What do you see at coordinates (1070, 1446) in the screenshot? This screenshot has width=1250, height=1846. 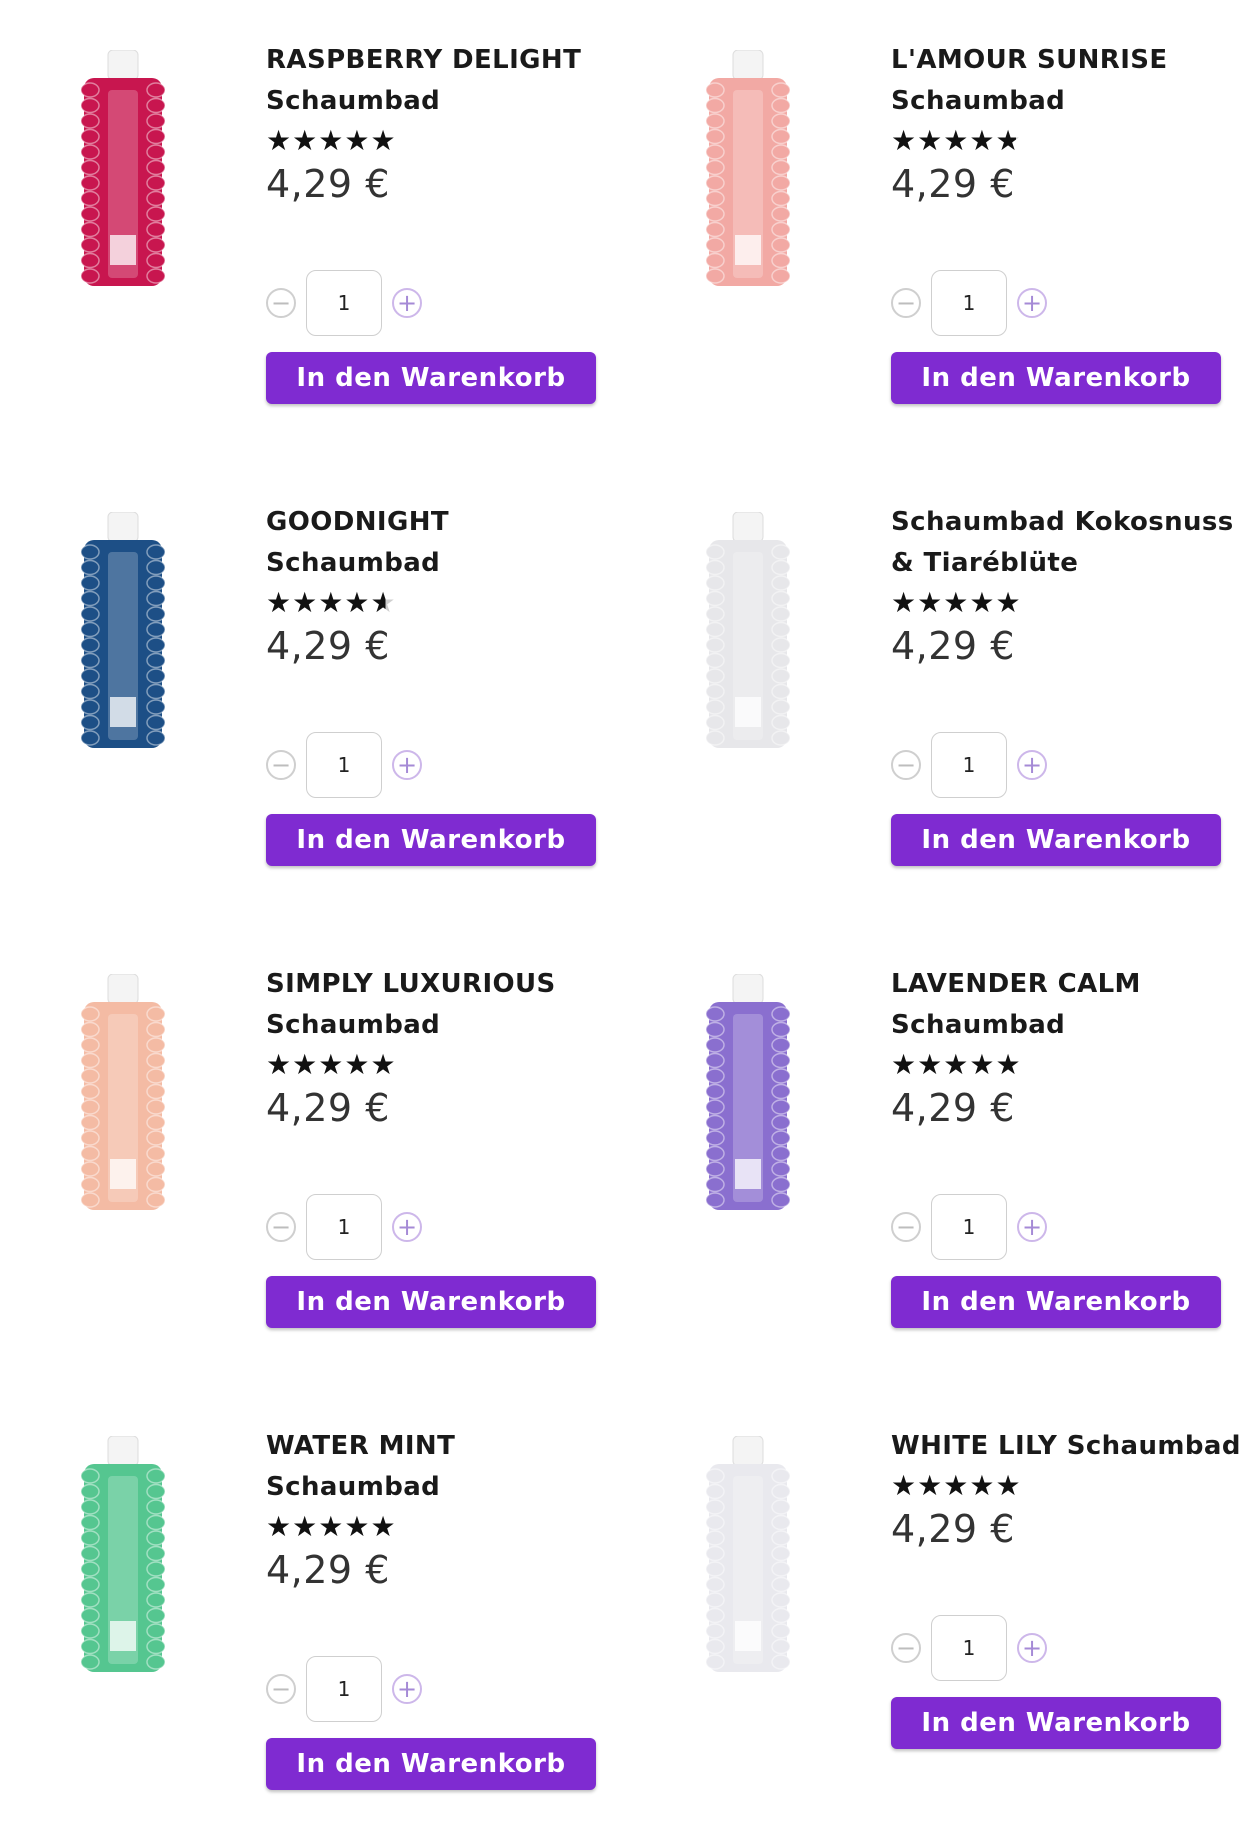 I see `product-title: WHITE LILY Schaumbad` at bounding box center [1070, 1446].